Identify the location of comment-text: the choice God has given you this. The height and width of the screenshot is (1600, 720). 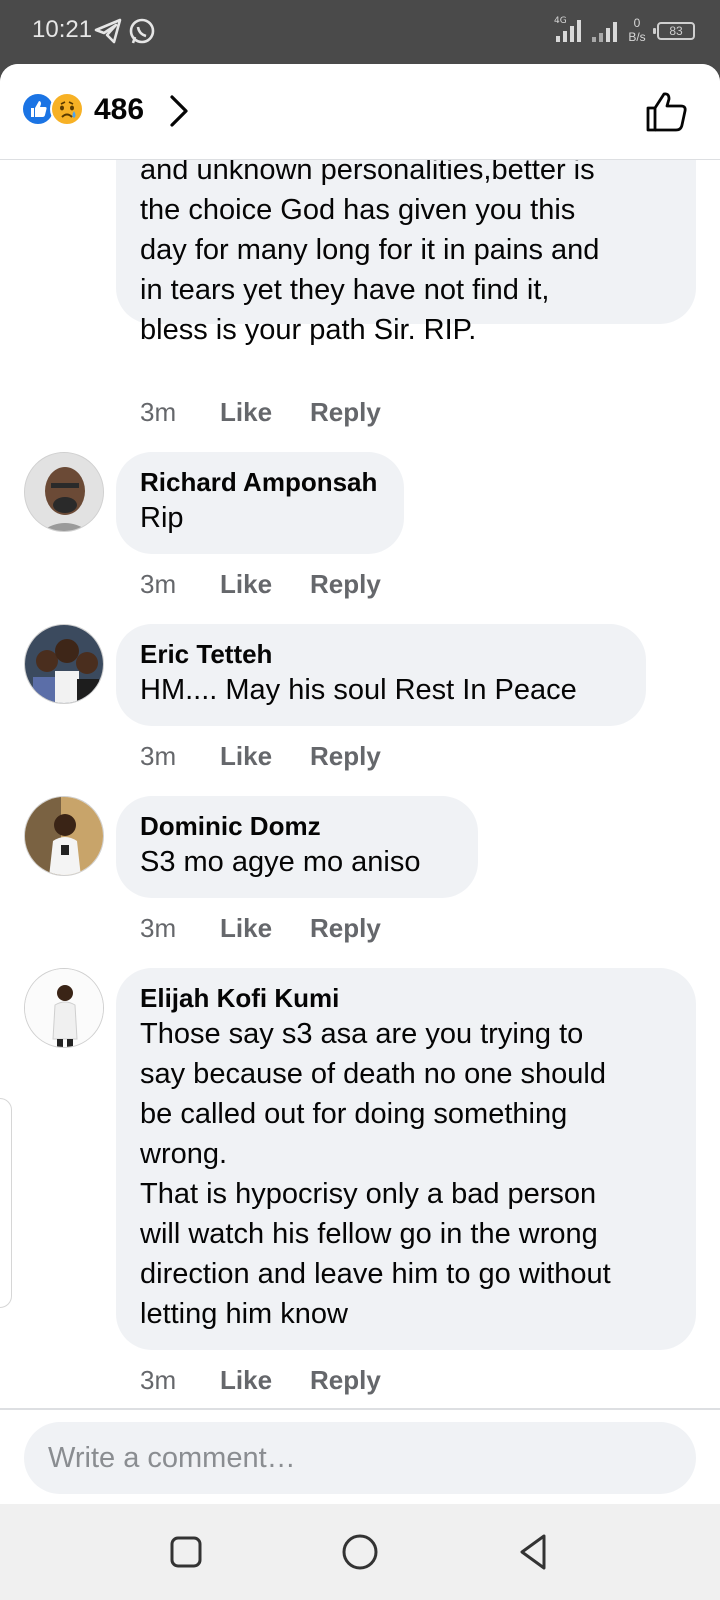
(358, 210).